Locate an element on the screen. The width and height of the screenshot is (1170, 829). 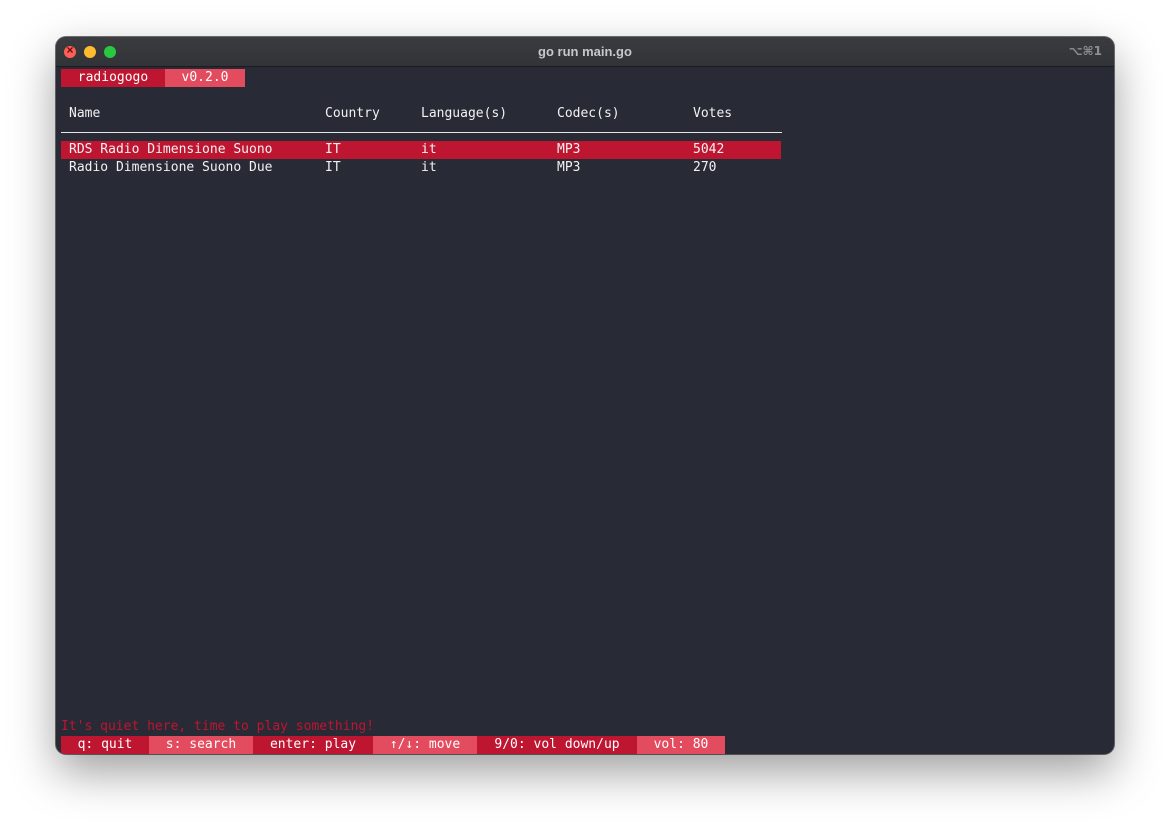
keybind-move: ↑/↓: move is located at coordinates (425, 745).